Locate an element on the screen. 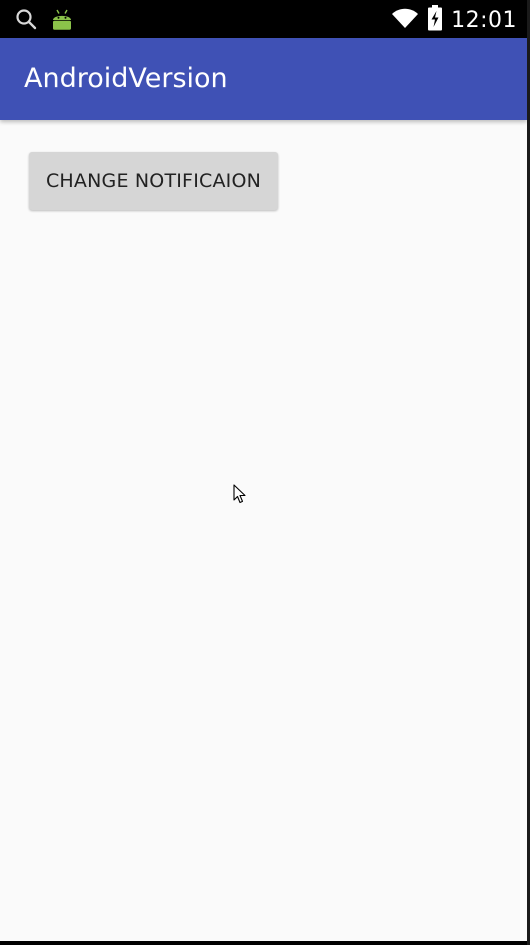  status-clock: 12:01 is located at coordinates (484, 20).